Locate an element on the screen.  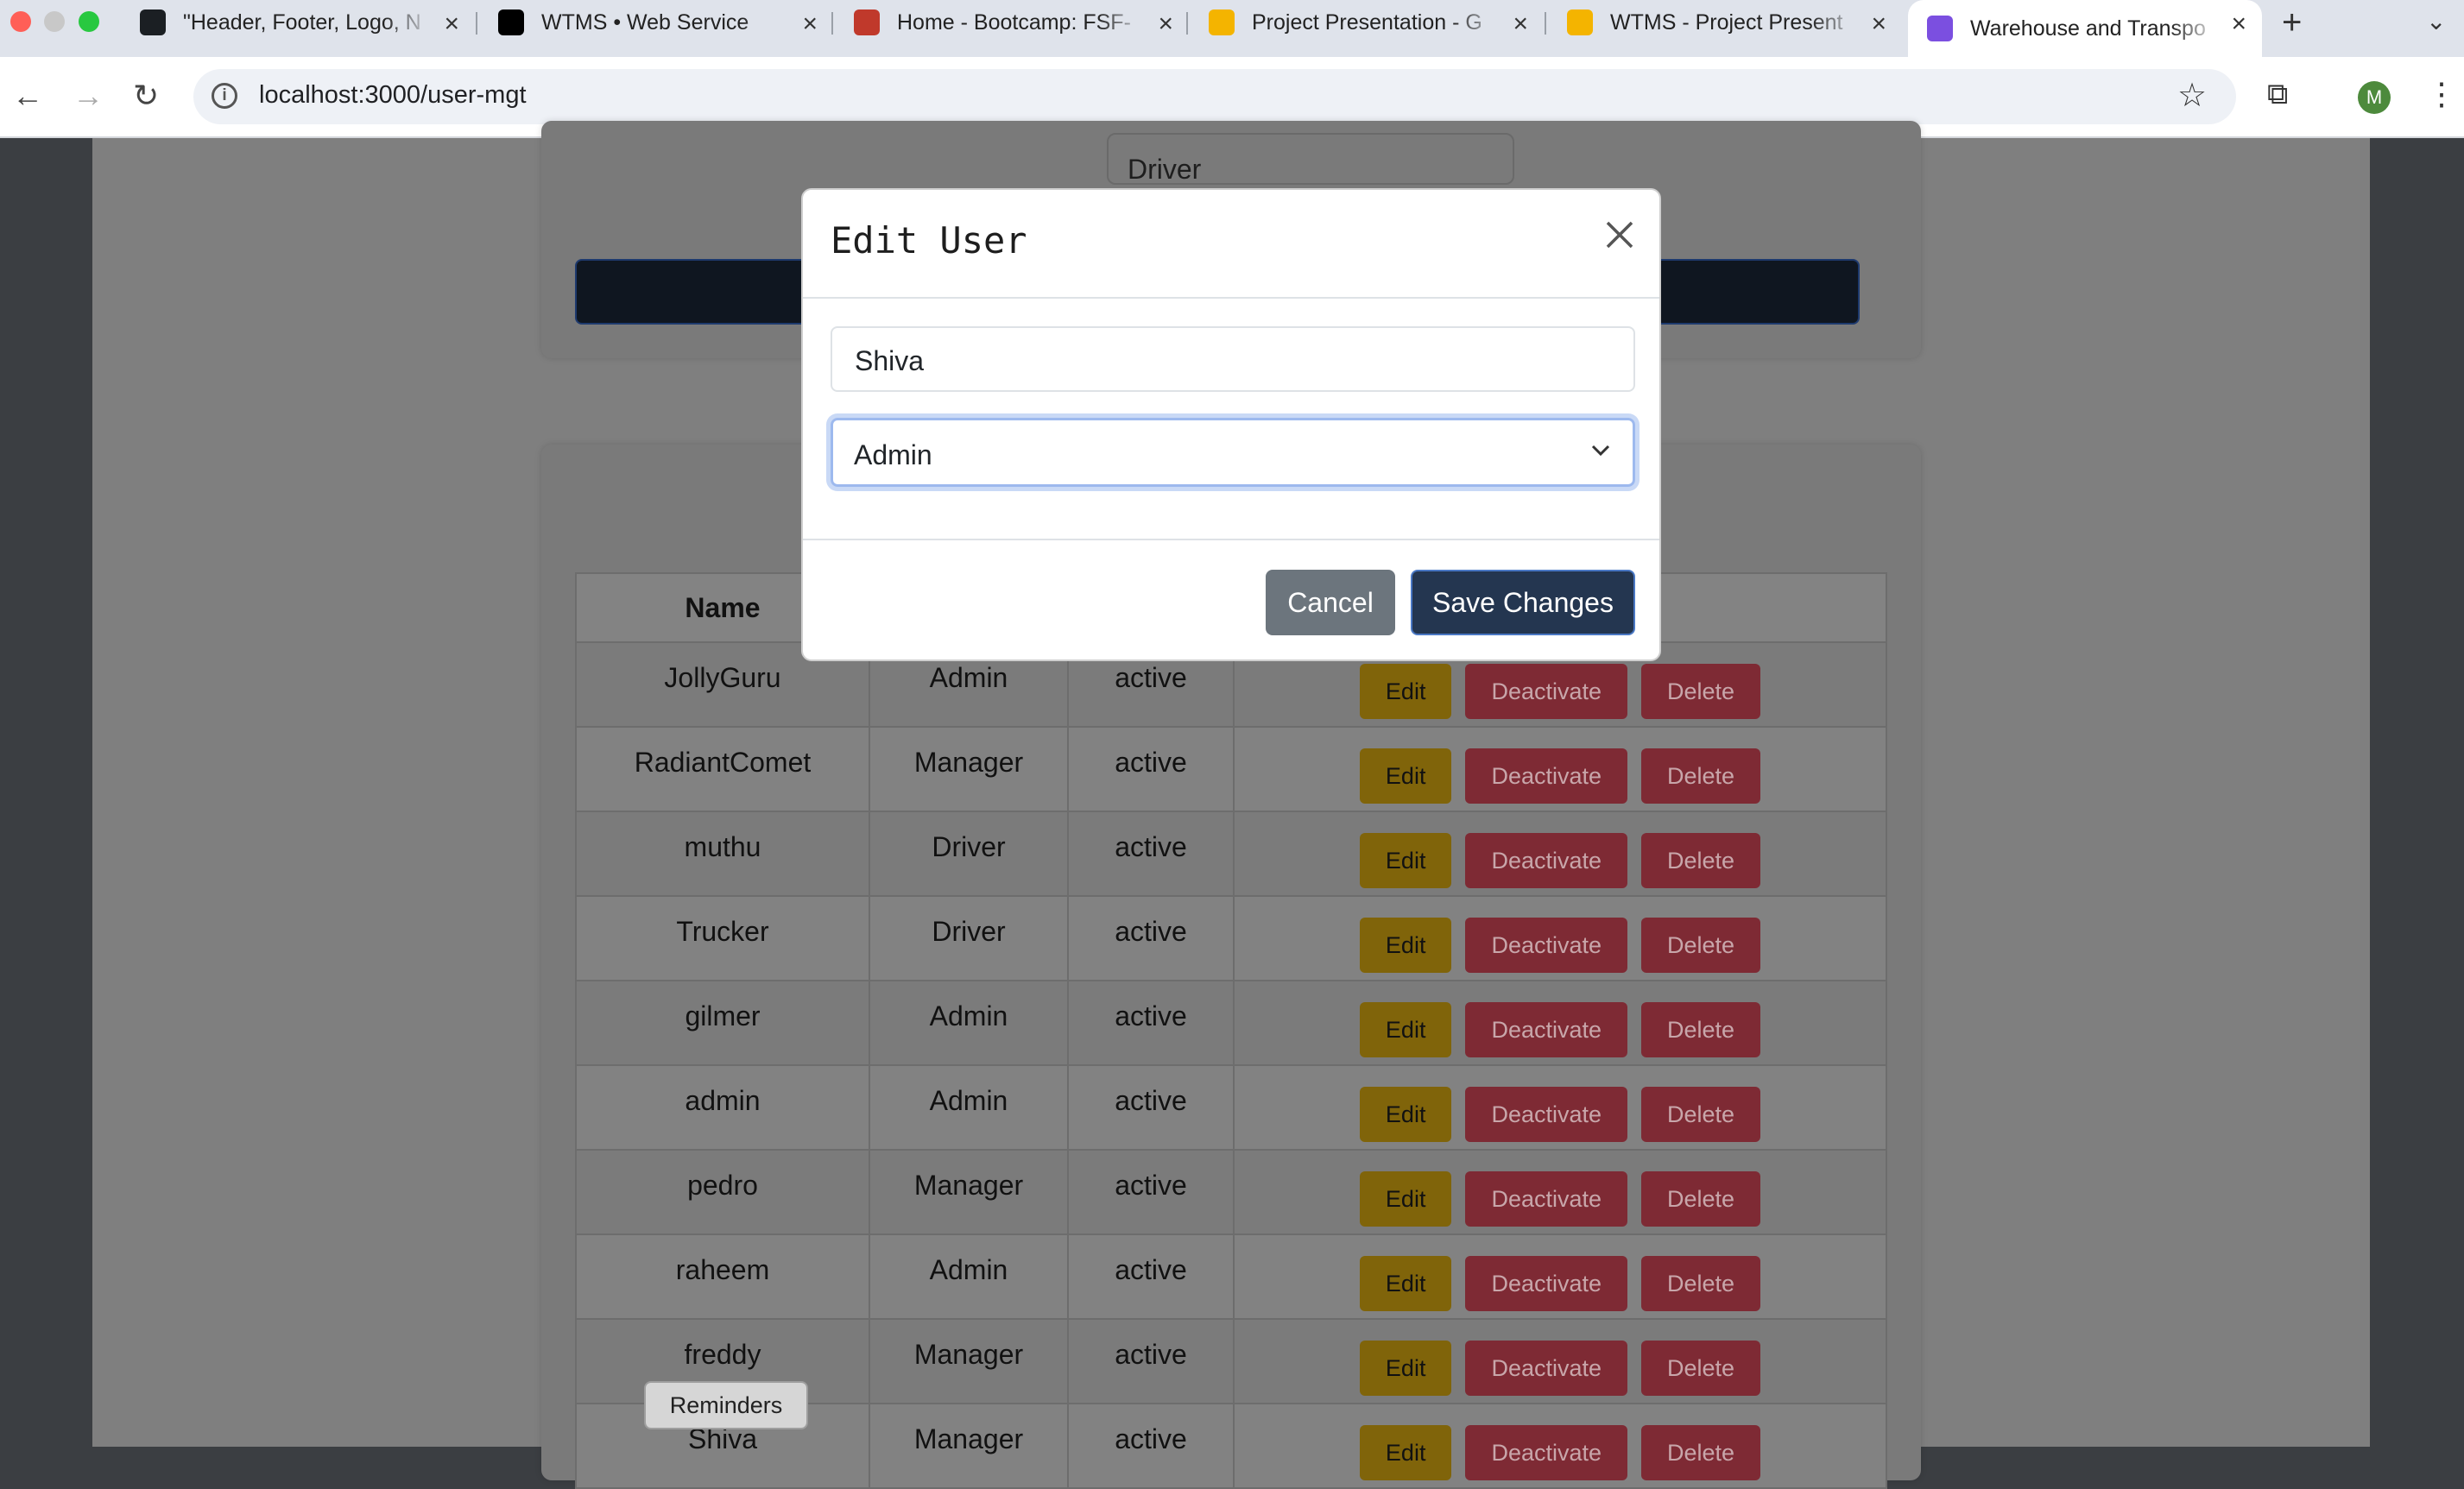
browser-tab-5: WTMS - Project Present × is located at coordinates (1725, 22).